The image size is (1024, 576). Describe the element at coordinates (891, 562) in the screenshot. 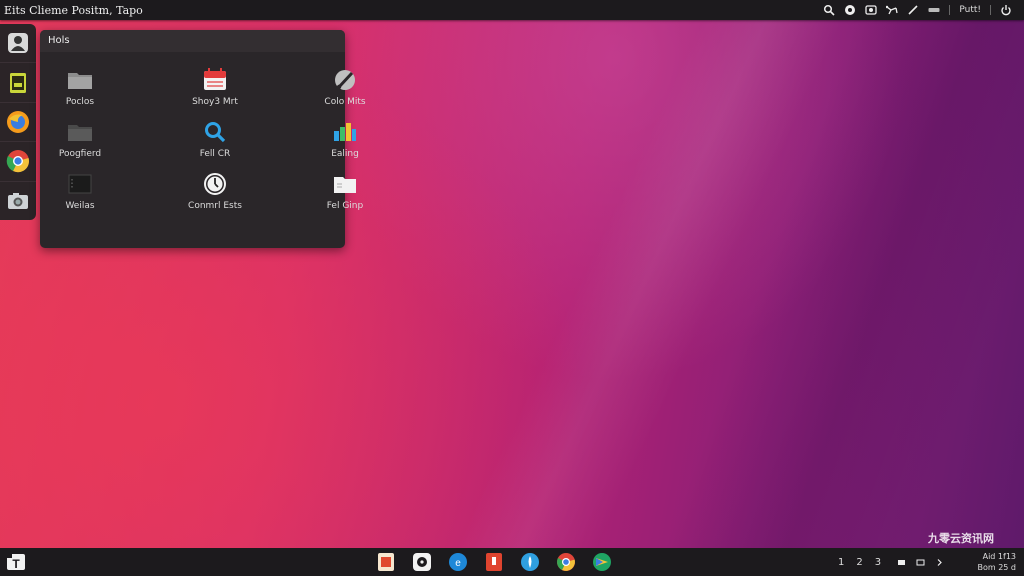

I see `workspace-switcher: 1 2 3` at that location.